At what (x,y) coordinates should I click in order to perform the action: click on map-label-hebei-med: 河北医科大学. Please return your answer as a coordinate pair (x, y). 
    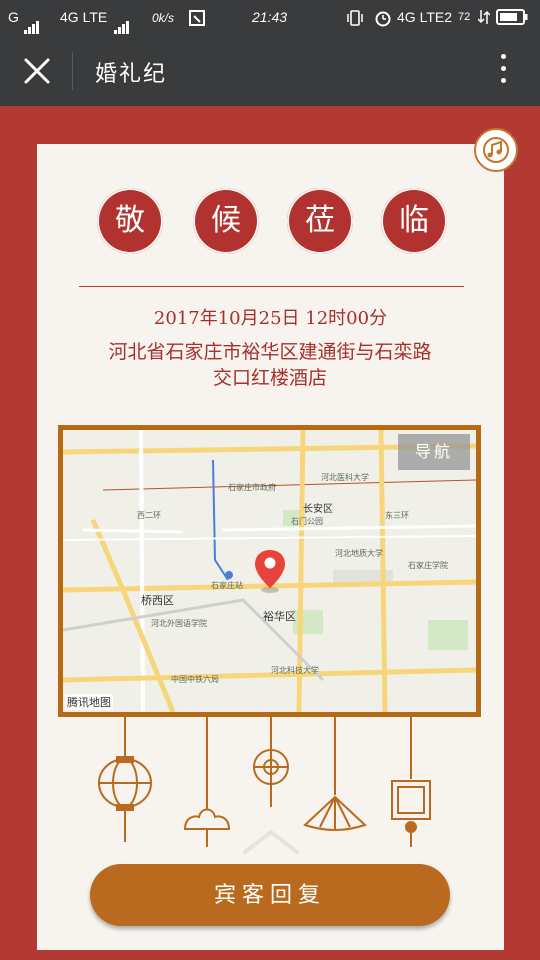
    Looking at the image, I should click on (345, 477).